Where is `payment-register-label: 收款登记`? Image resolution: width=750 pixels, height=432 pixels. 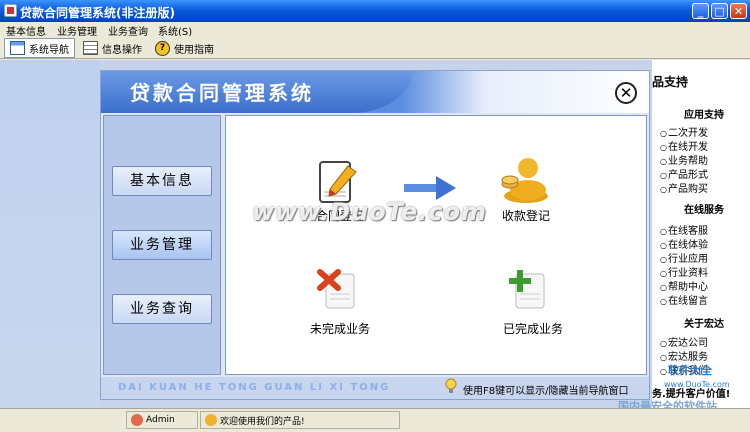
payment-register-label: 收款登记 is located at coordinates (526, 215).